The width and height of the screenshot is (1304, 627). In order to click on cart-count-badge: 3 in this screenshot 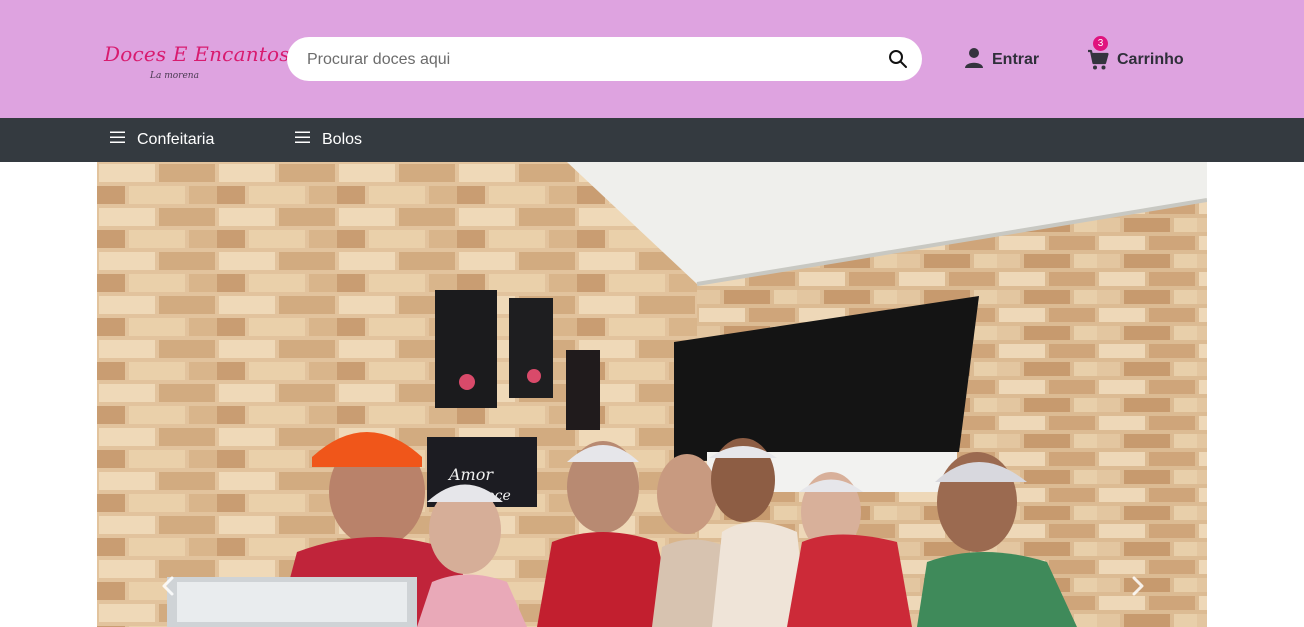, I will do `click(1100, 43)`.